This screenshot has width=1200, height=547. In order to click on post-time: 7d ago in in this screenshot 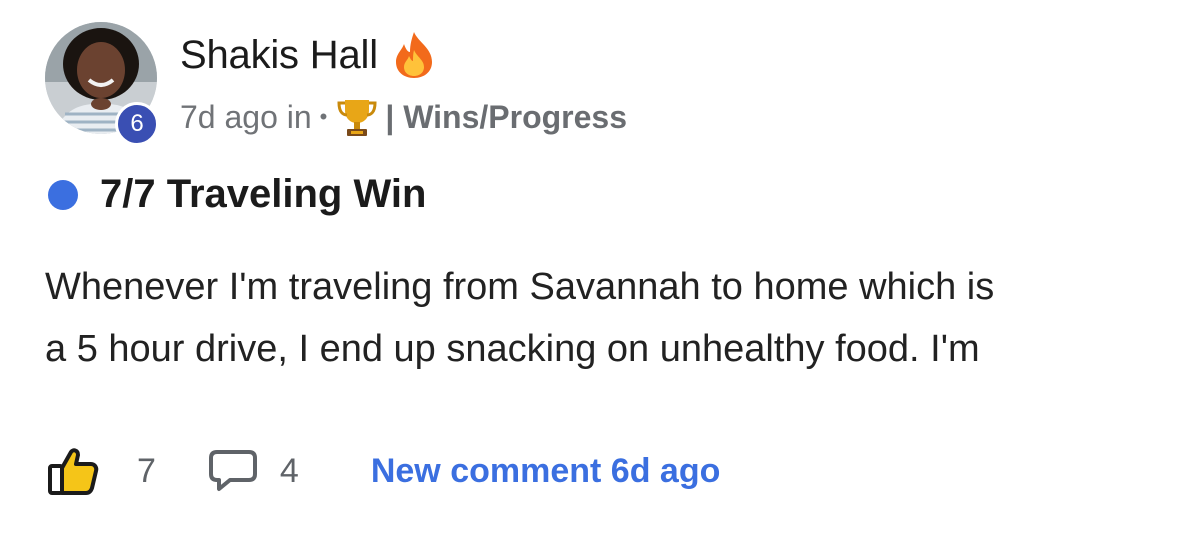, I will do `click(246, 116)`.